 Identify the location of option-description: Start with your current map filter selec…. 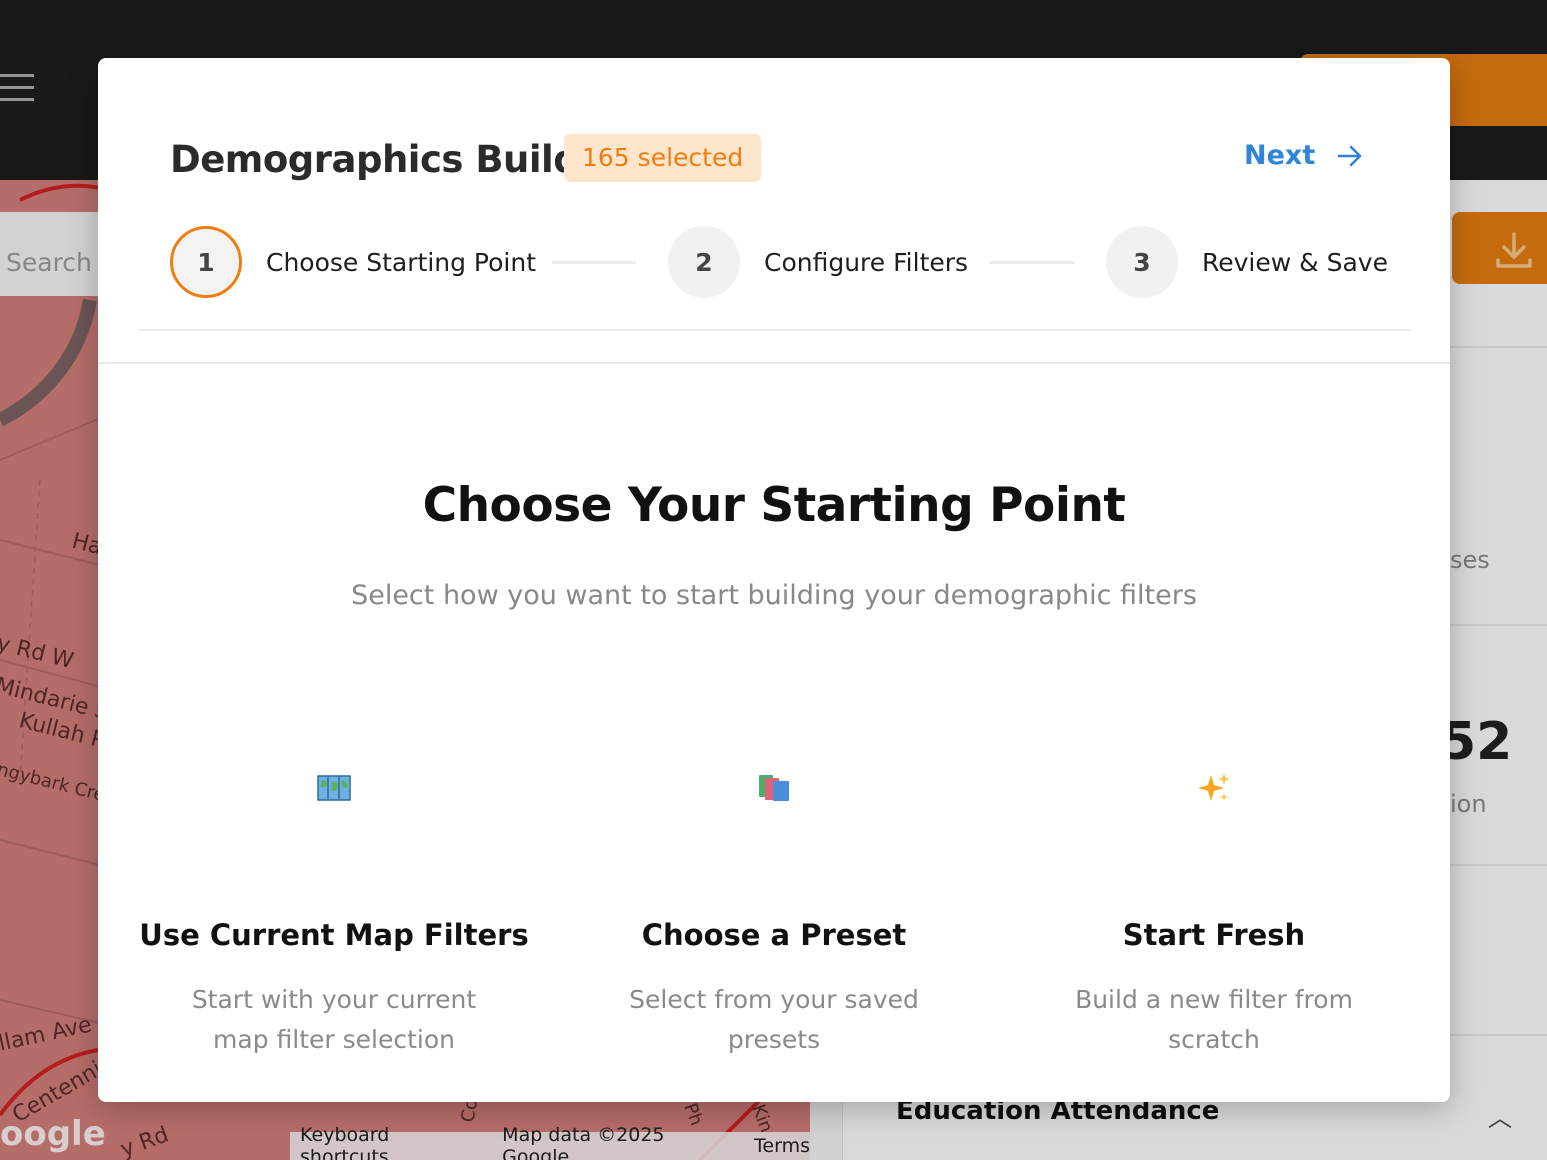
(334, 1019).